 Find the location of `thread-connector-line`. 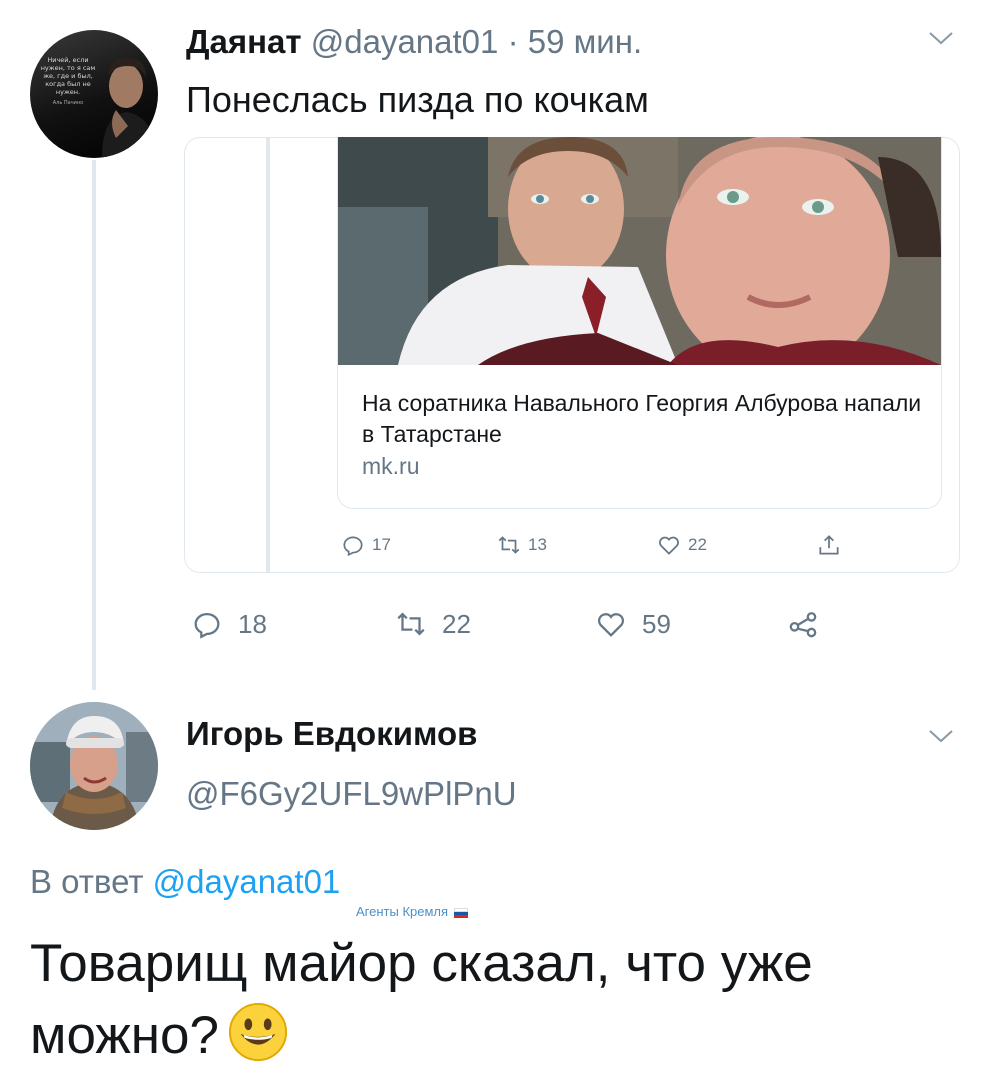

thread-connector-line is located at coordinates (94, 425).